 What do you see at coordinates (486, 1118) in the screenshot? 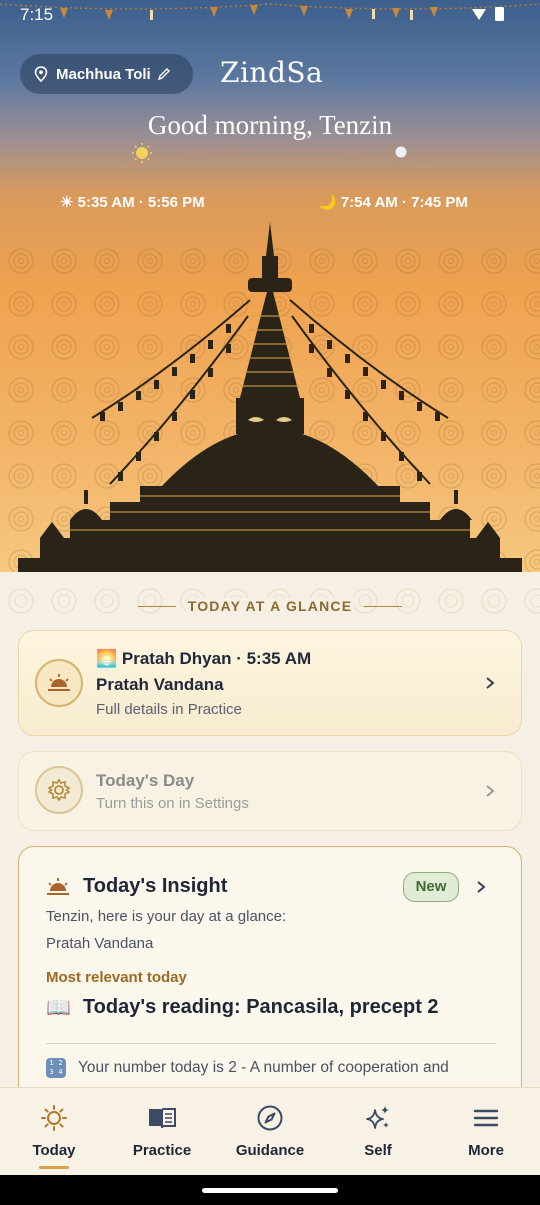
I see `menu-icon` at bounding box center [486, 1118].